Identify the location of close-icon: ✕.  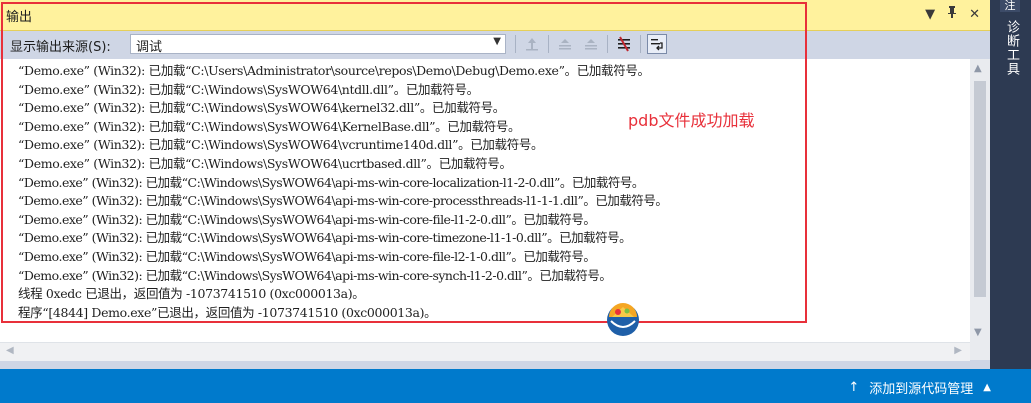
(974, 15).